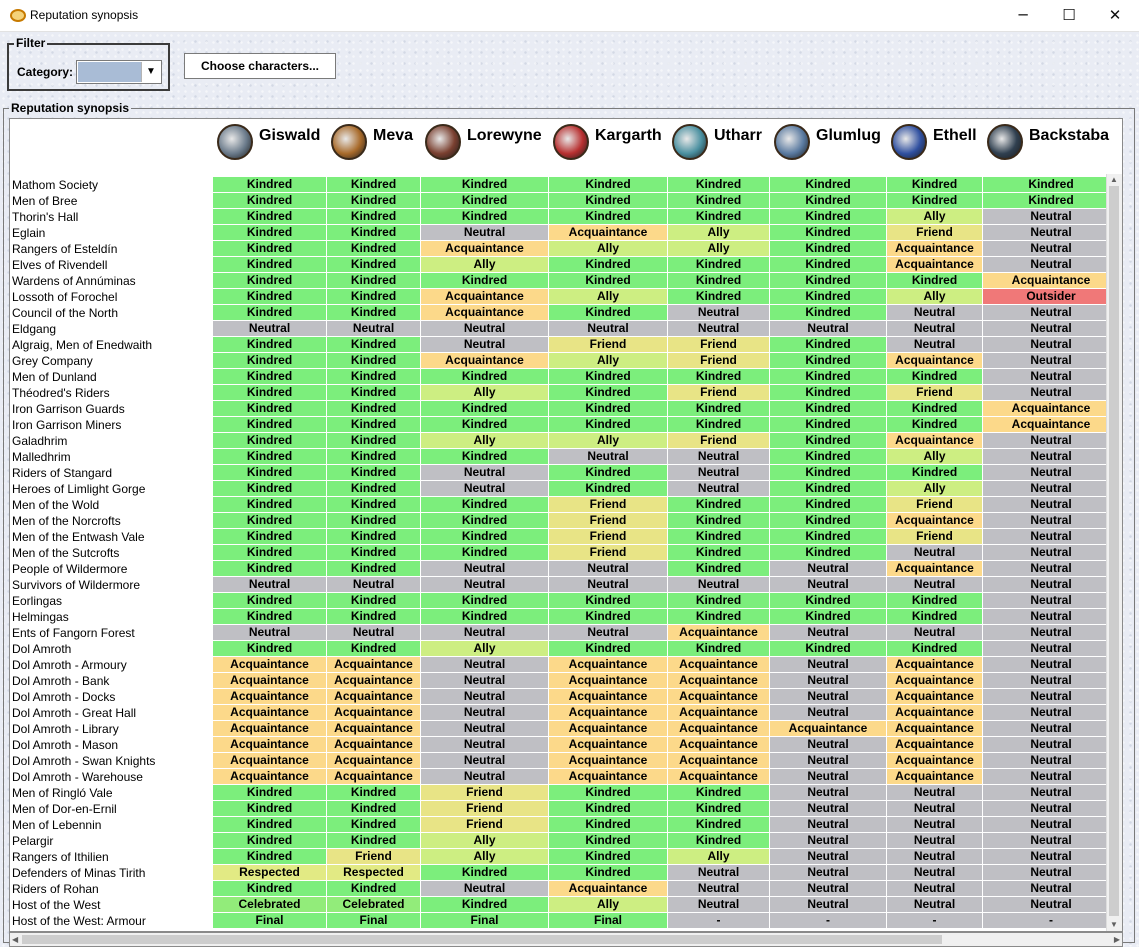  What do you see at coordinates (393, 135) in the screenshot?
I see `character-name: Meva` at bounding box center [393, 135].